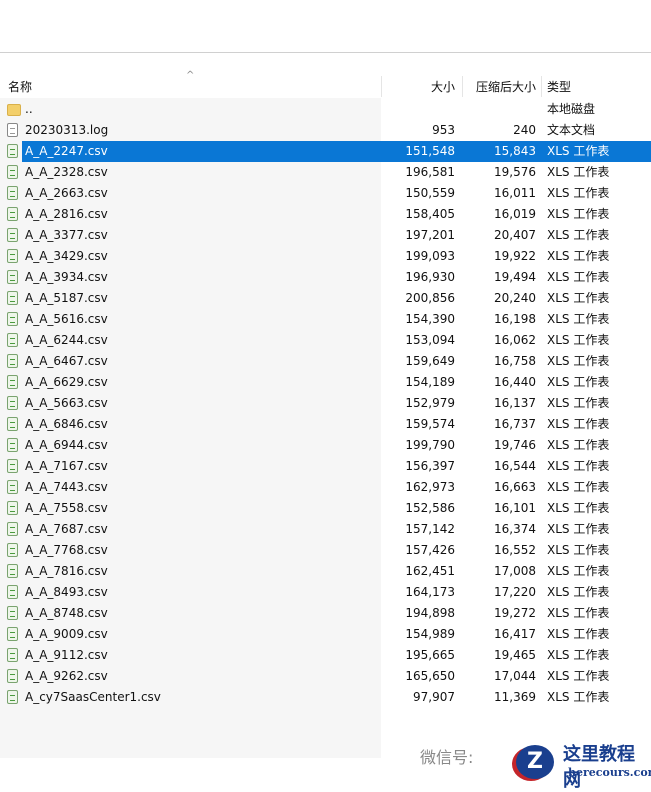 The image size is (651, 792). What do you see at coordinates (325, 214) in the screenshot?
I see `file-row: A_A_2816.csv 158,405 16,019 XLS 工作表` at bounding box center [325, 214].